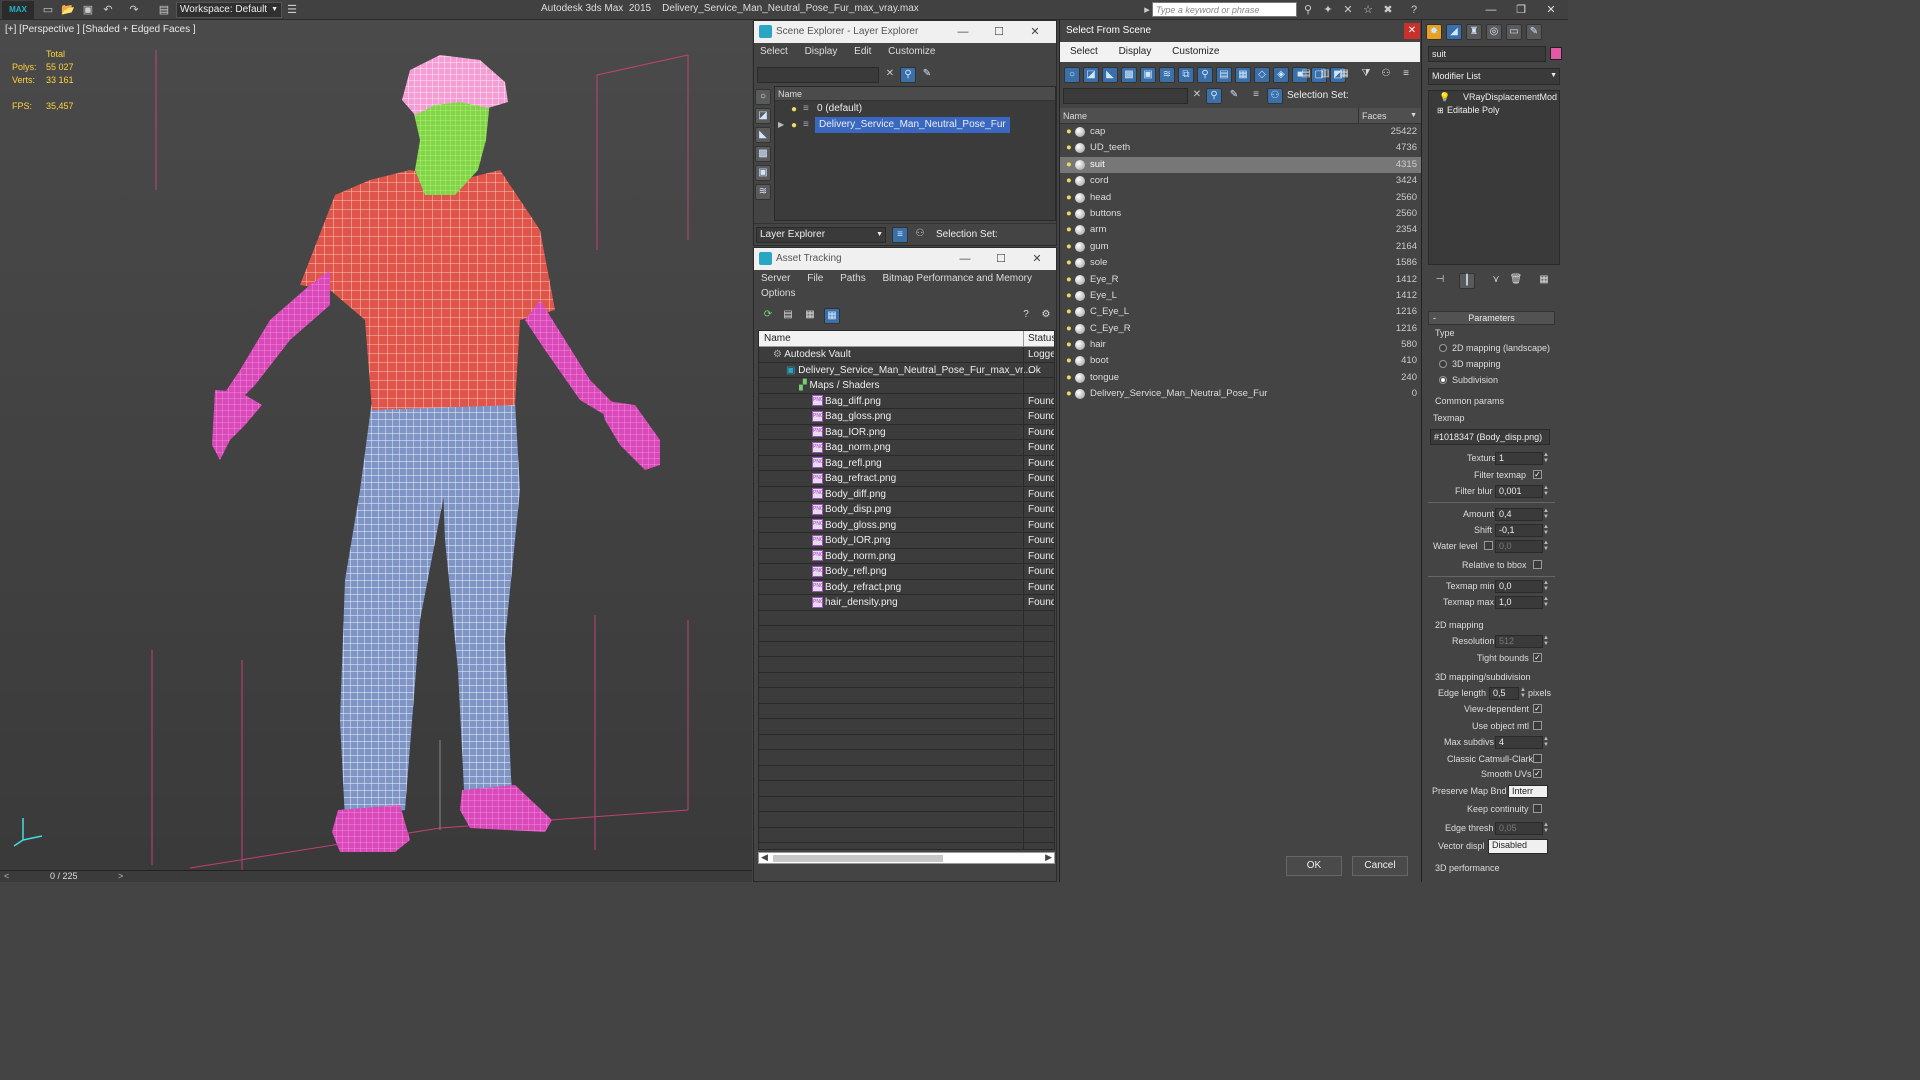 The width and height of the screenshot is (1920, 1080). I want to click on asset-tracking-titlebar: Asset Tracking — ☐ ✕, so click(905, 259).